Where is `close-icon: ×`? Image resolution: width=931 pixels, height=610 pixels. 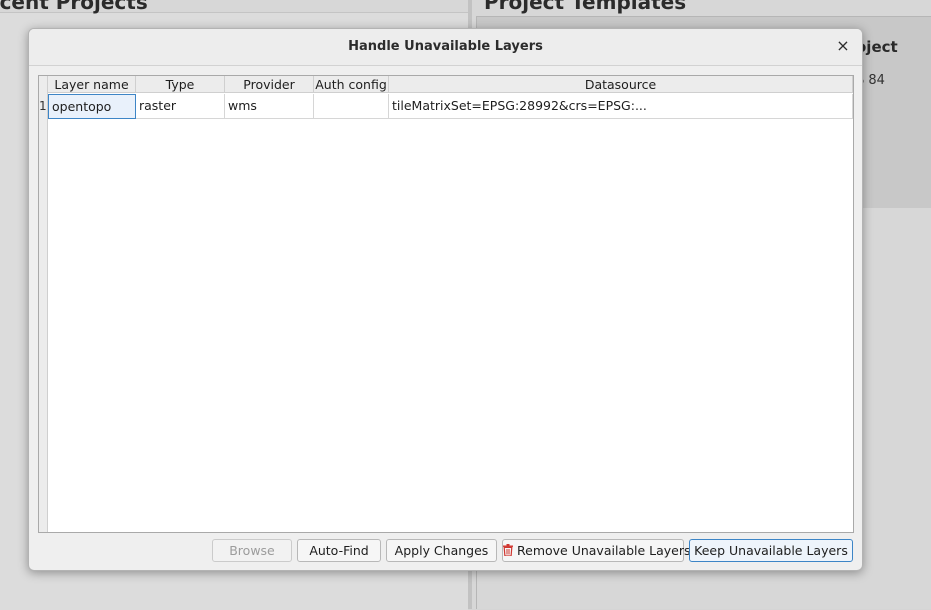
close-icon: × is located at coordinates (843, 46).